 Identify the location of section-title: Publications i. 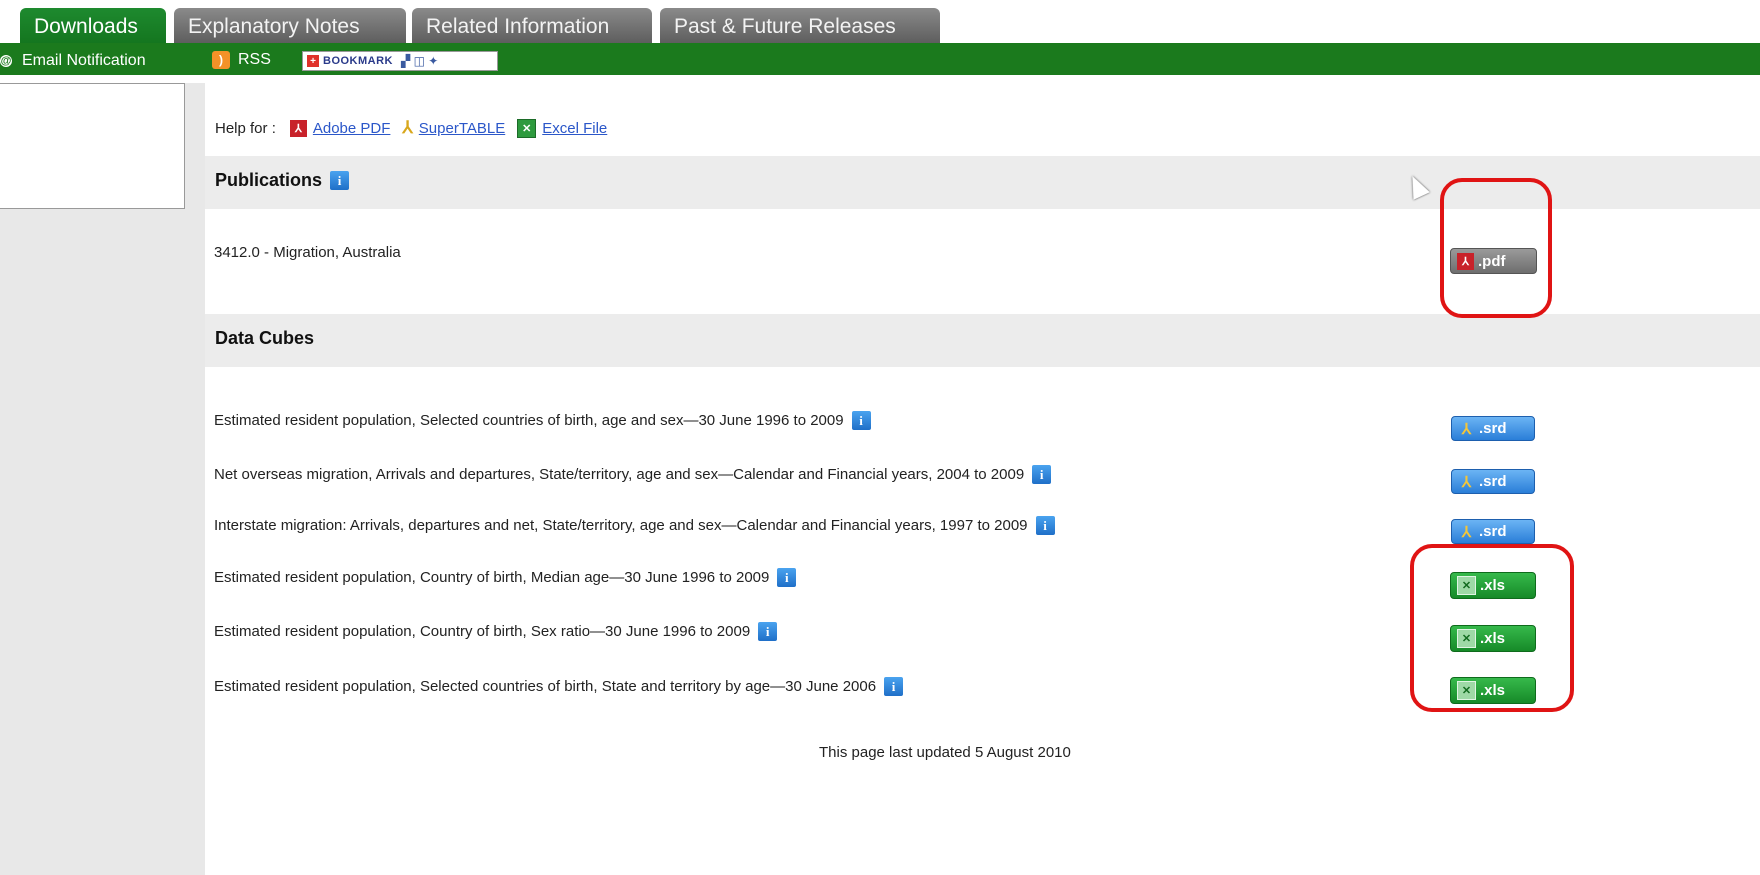
(282, 180).